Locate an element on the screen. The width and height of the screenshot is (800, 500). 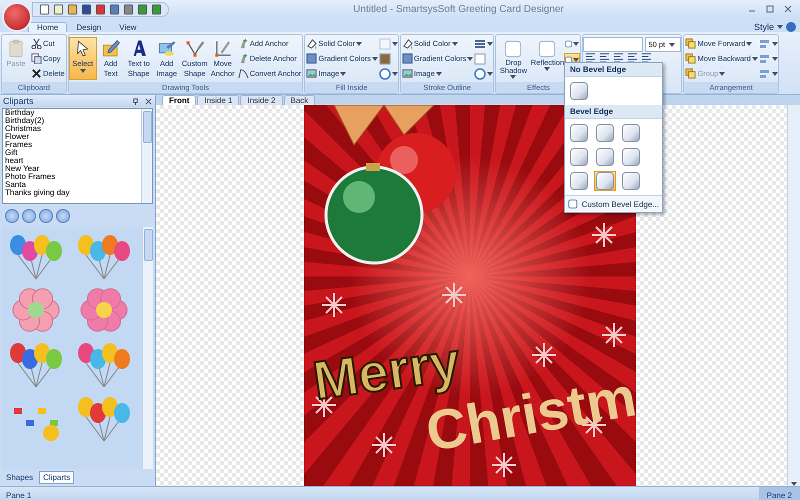
swatch-icon is located at coordinates (480, 58).